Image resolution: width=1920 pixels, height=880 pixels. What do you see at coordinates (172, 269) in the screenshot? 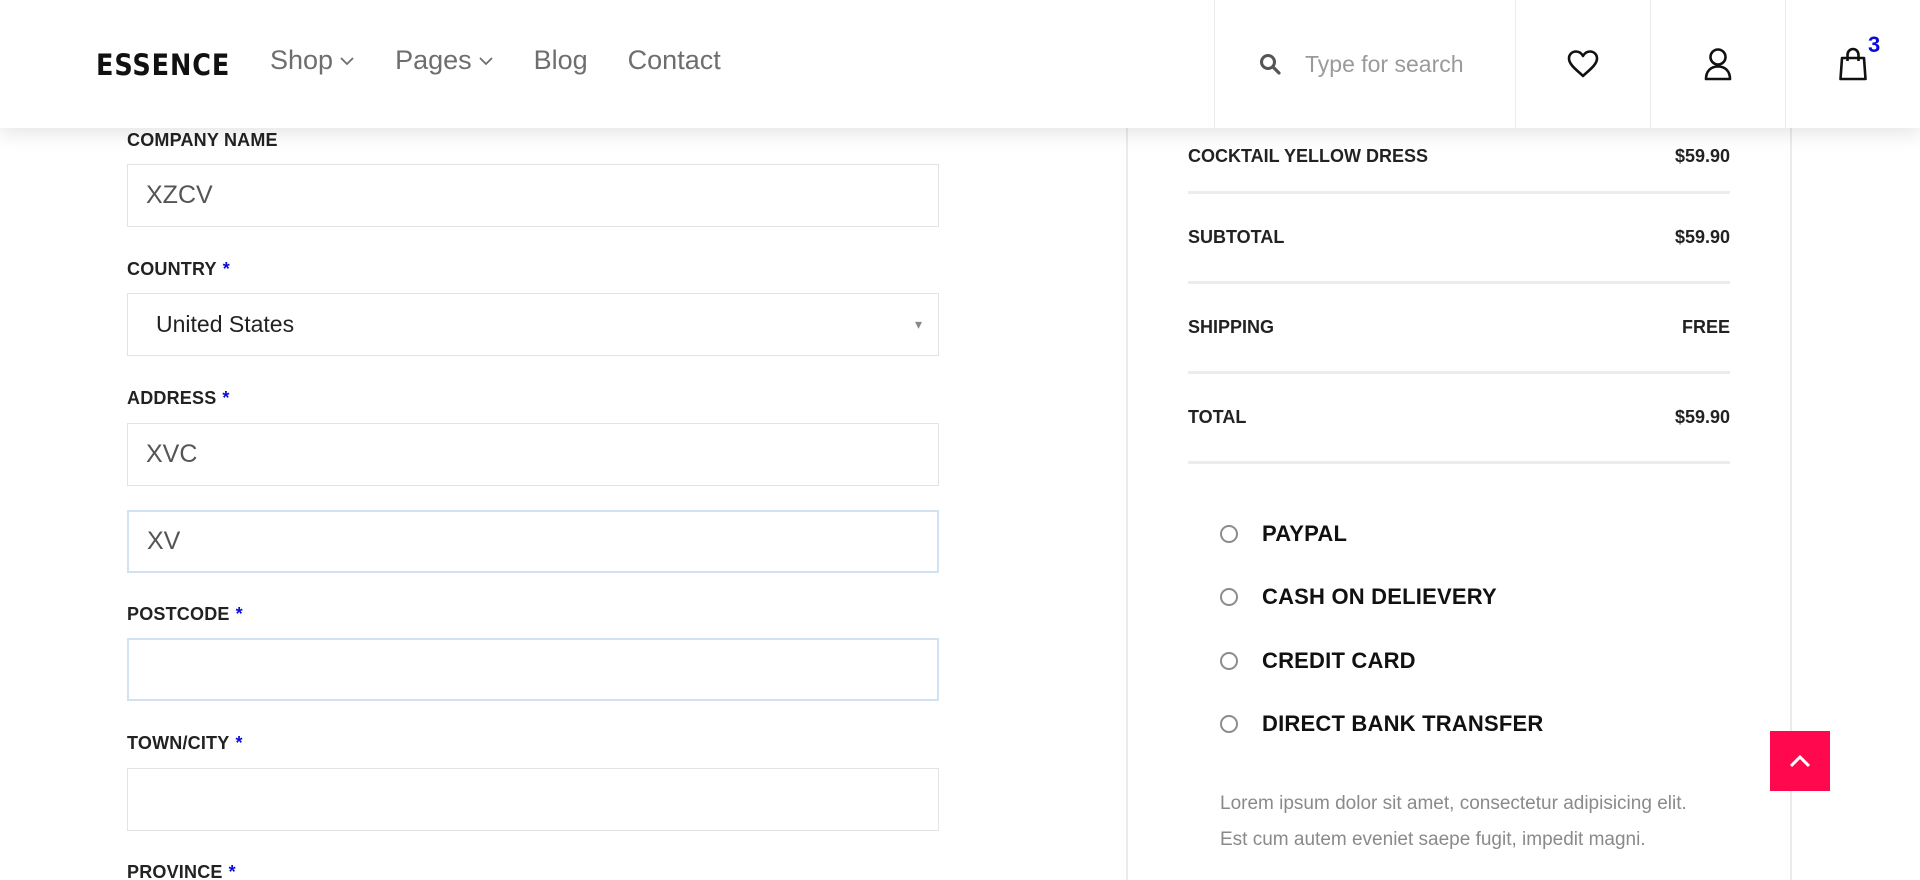
I see `country-label-text: COUNTRY` at bounding box center [172, 269].